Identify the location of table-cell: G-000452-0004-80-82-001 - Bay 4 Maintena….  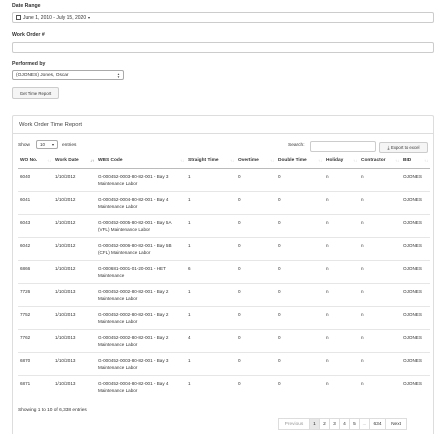
(141, 386).